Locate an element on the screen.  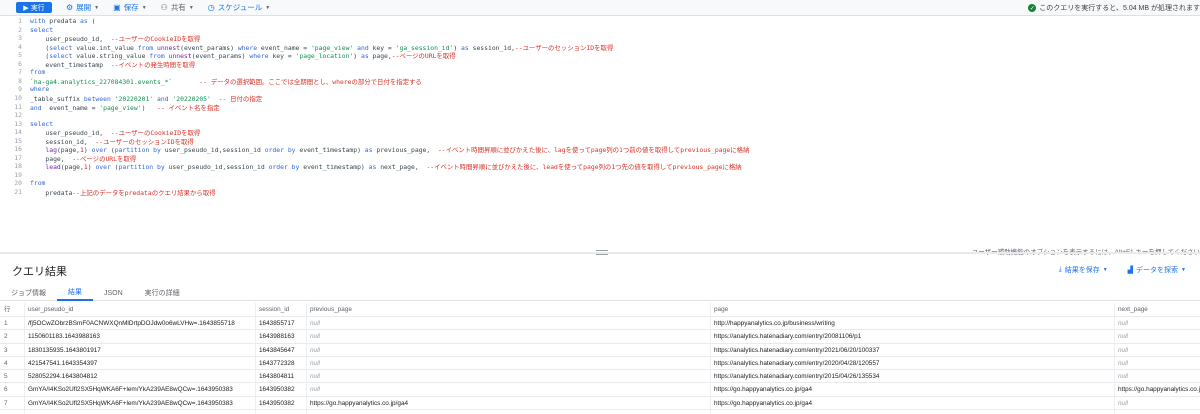
toolbar-share-button: ⚇ 共有 ▼ is located at coordinates (177, 7).